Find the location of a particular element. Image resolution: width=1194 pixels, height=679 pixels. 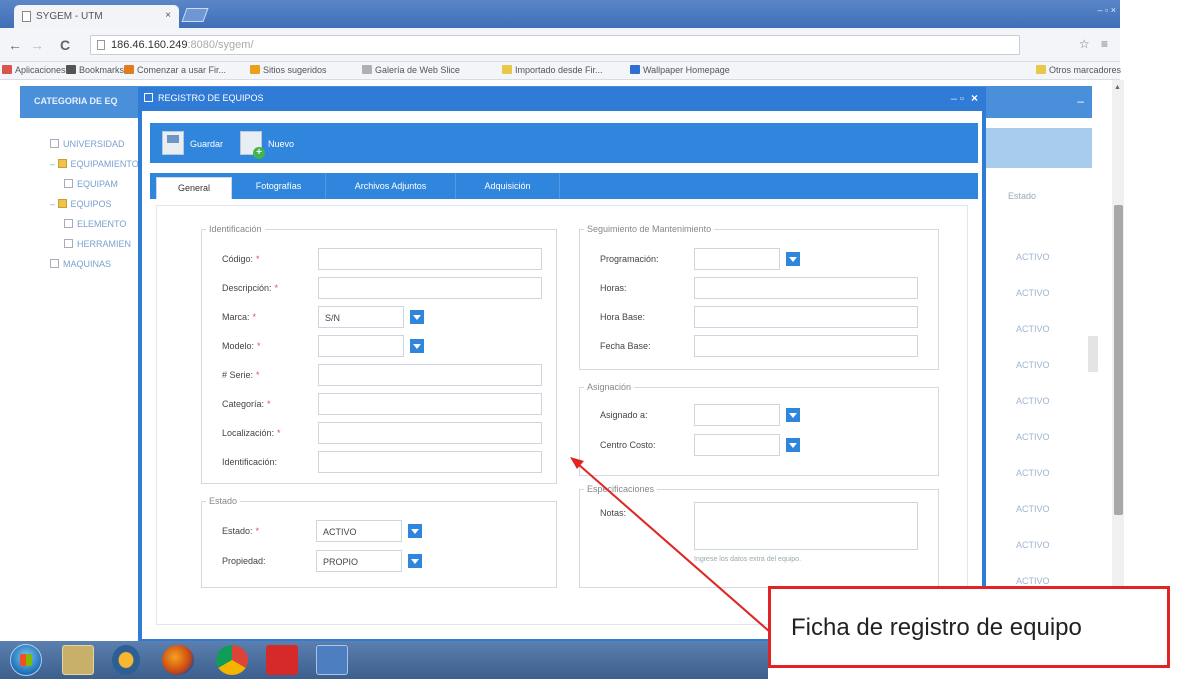

browser-tab: SYGEM - UTM × is located at coordinates (96, 16).